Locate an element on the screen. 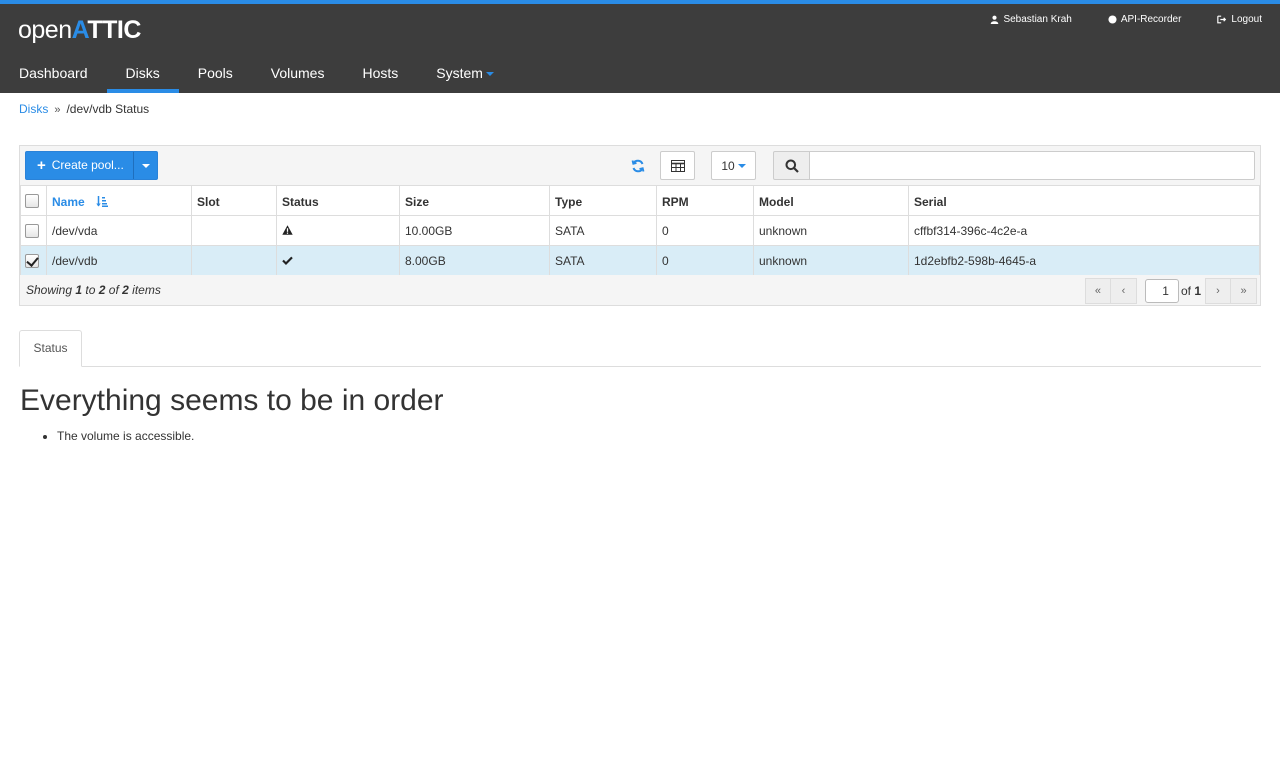 This screenshot has width=1280, height=766. column-header-serial: Serial is located at coordinates (1084, 200).